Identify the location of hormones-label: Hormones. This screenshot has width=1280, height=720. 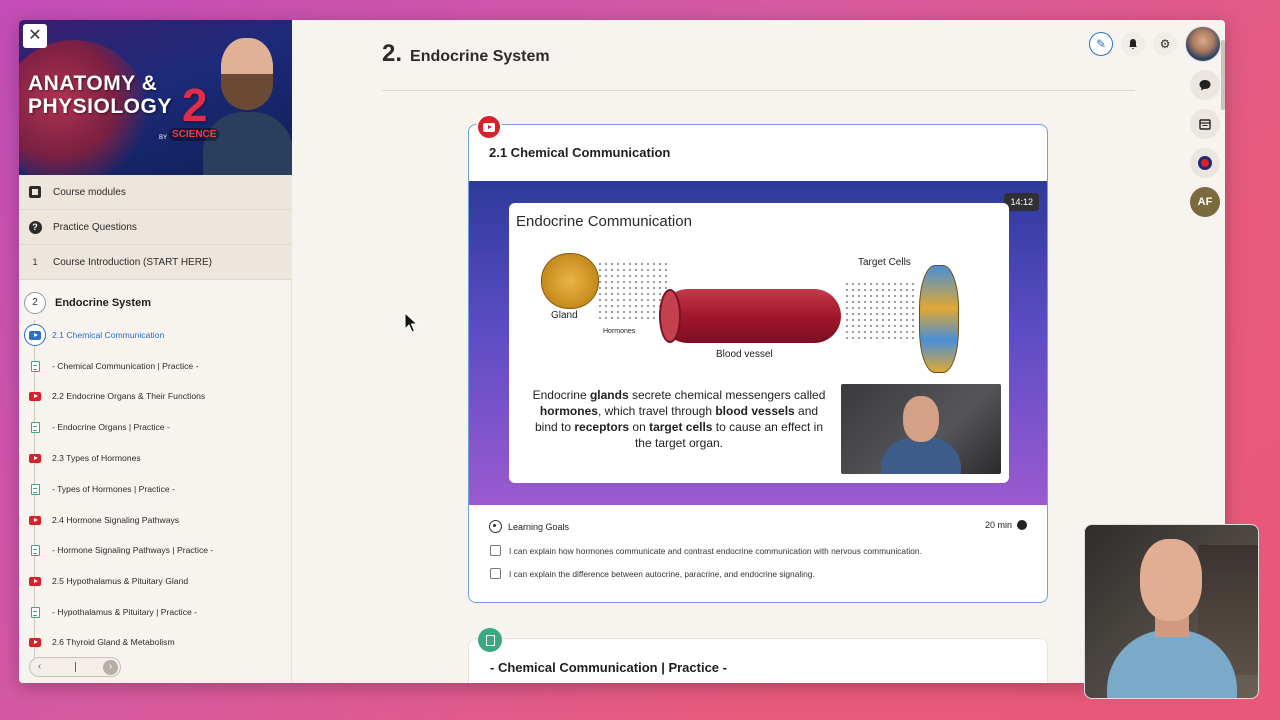
(619, 331).